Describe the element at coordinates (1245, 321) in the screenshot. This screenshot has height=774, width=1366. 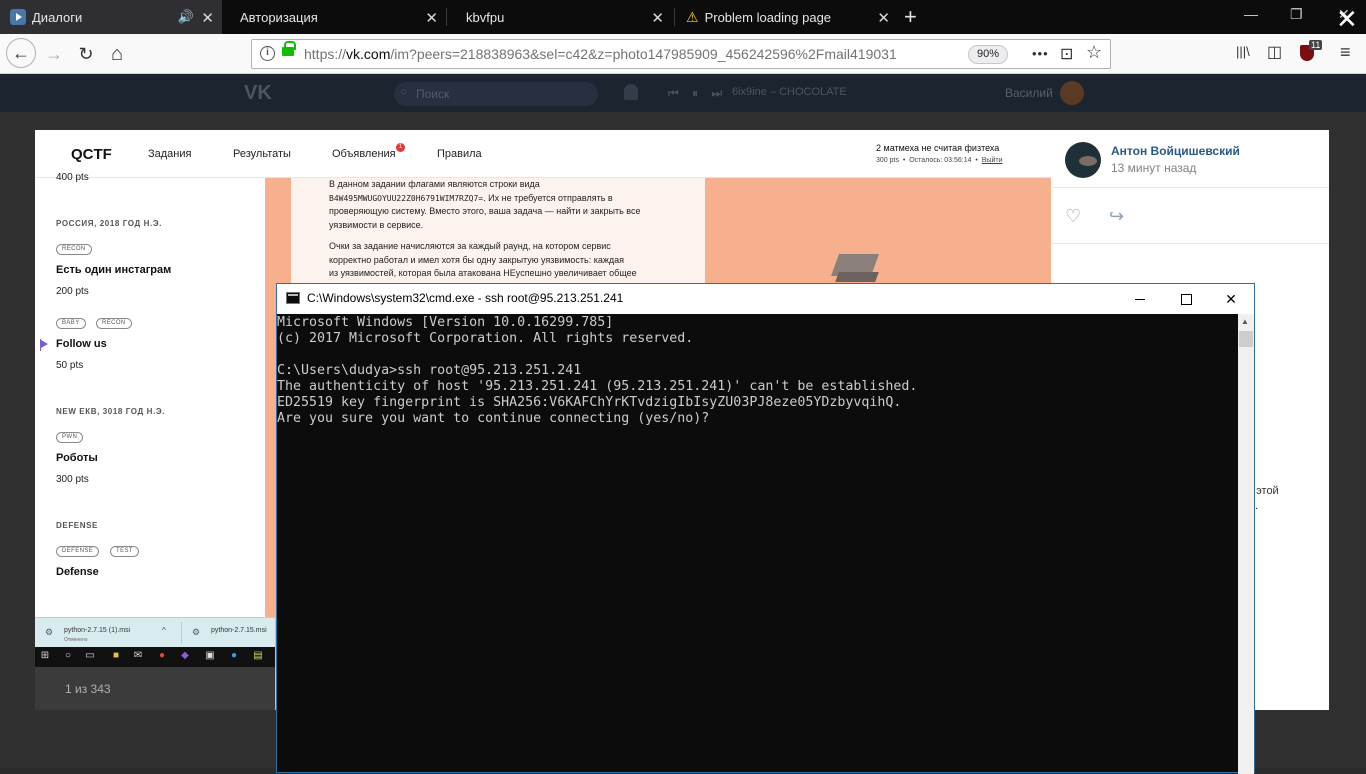
I see `scroll-up-icon: ▲` at that location.